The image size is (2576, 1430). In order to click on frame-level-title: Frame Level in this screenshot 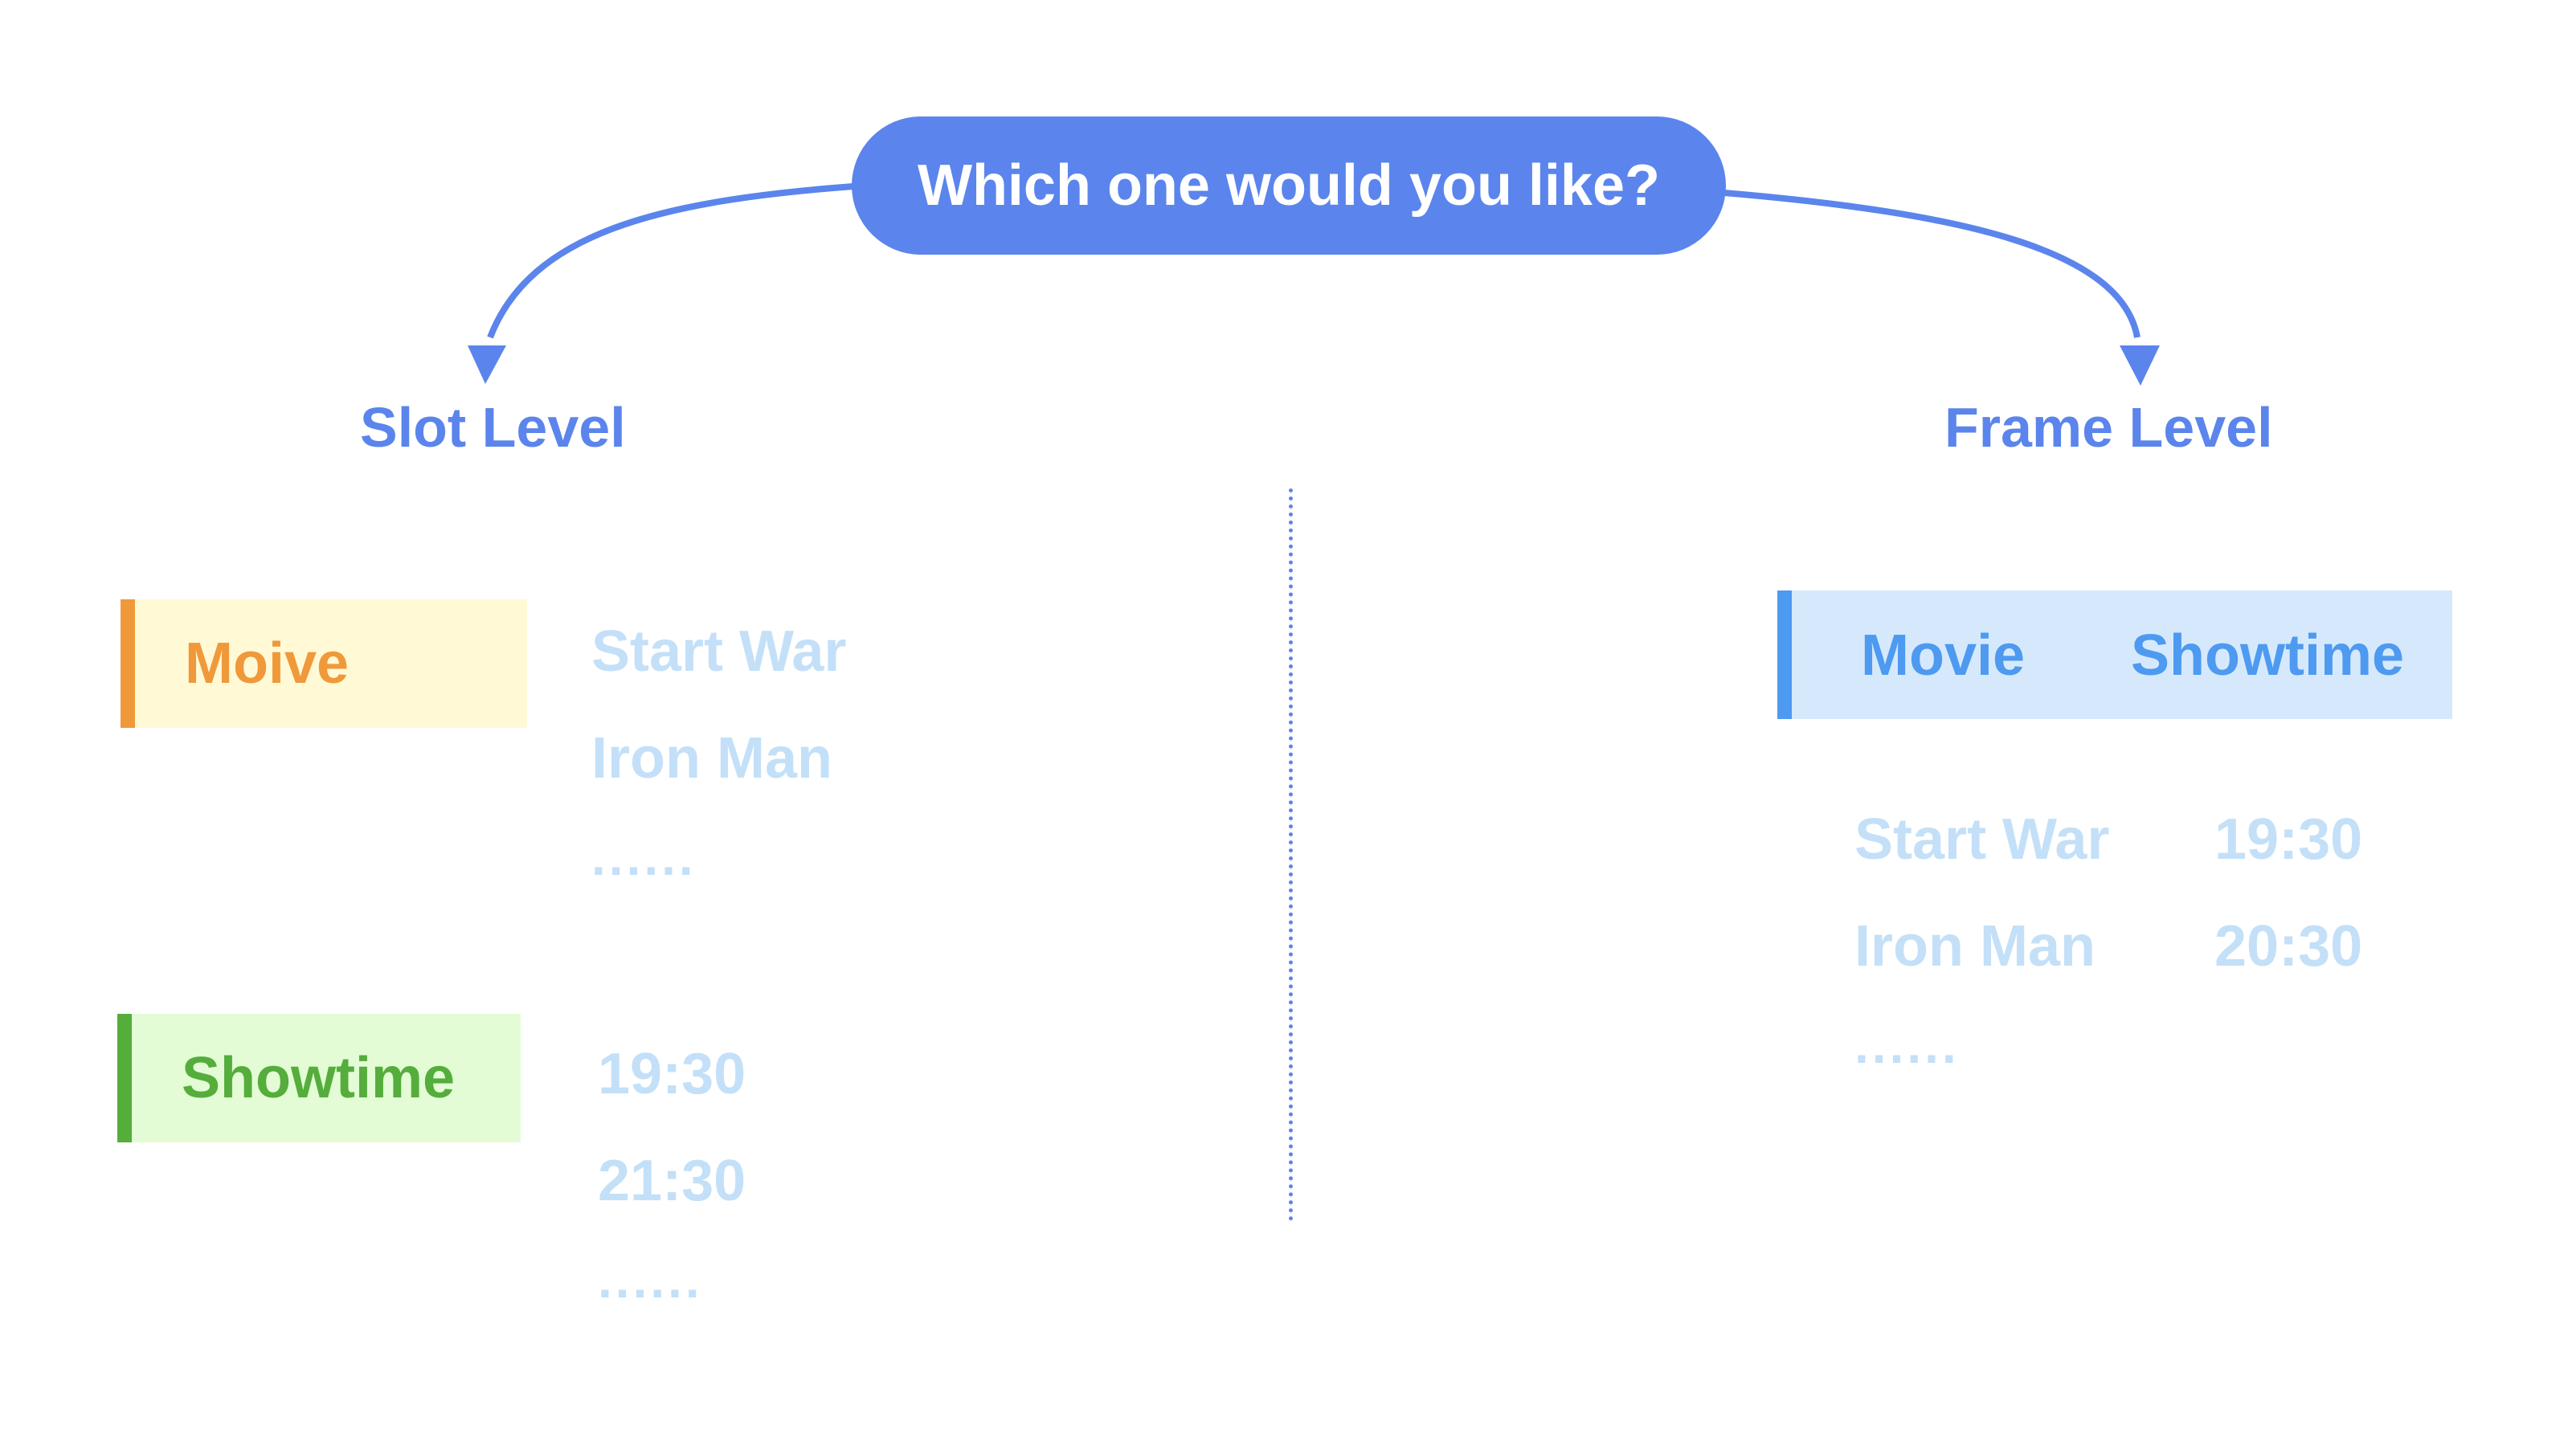, I will do `click(2108, 428)`.